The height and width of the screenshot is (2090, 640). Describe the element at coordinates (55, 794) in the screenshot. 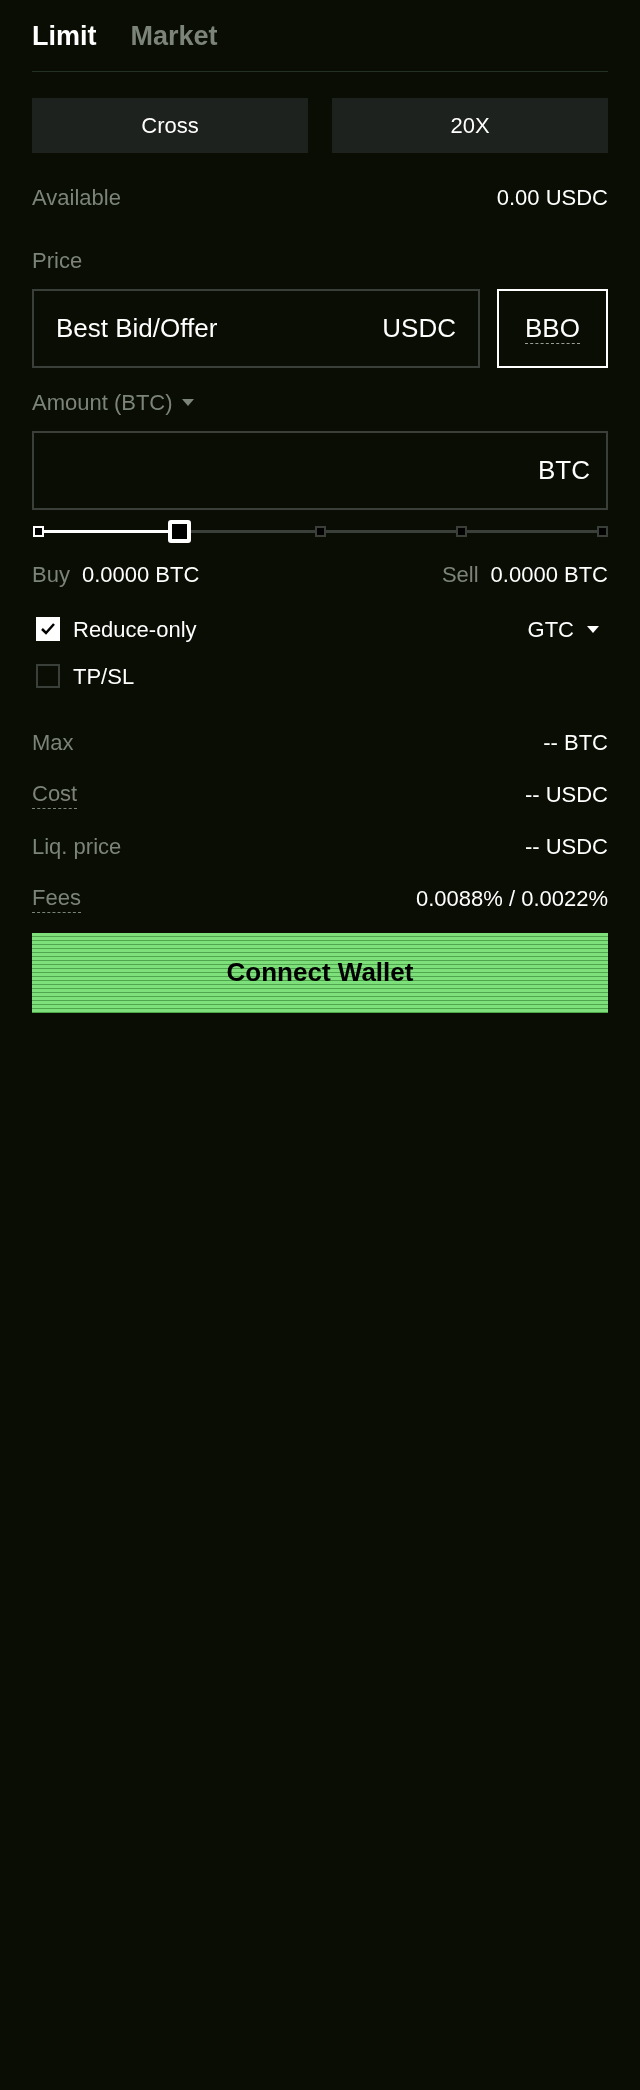

I see `summary-label: Cost` at that location.